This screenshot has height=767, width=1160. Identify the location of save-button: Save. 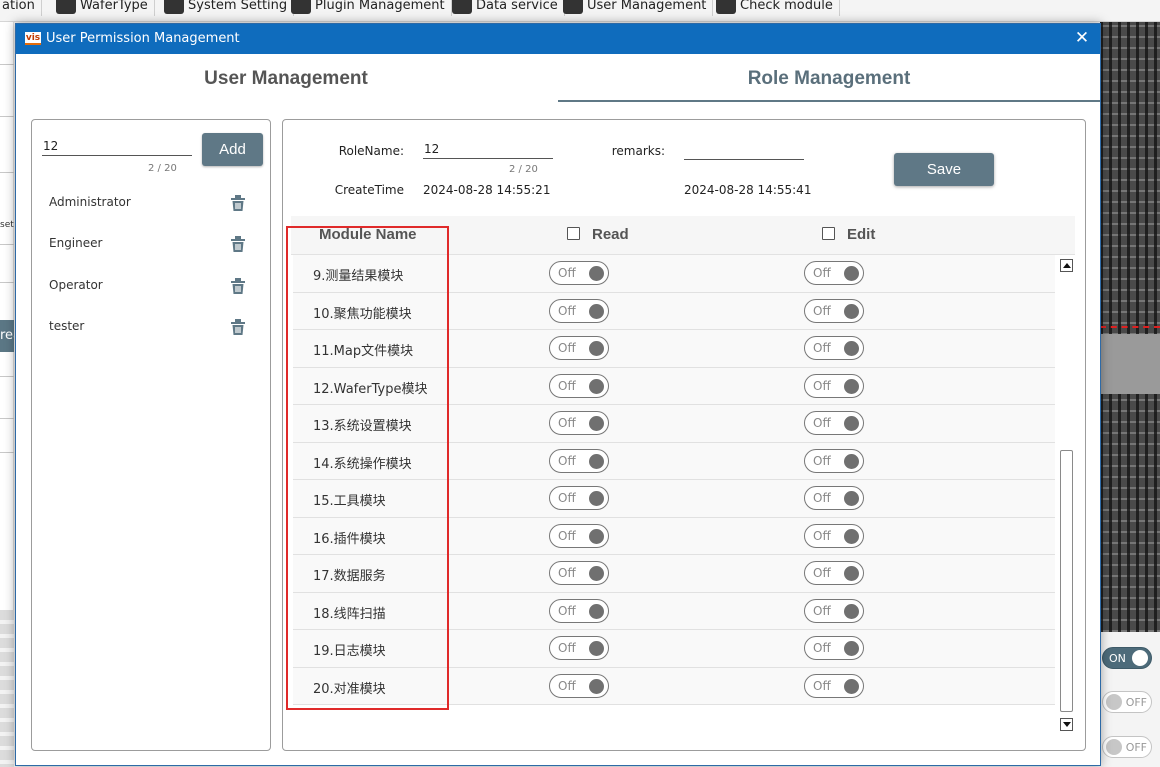
(944, 169).